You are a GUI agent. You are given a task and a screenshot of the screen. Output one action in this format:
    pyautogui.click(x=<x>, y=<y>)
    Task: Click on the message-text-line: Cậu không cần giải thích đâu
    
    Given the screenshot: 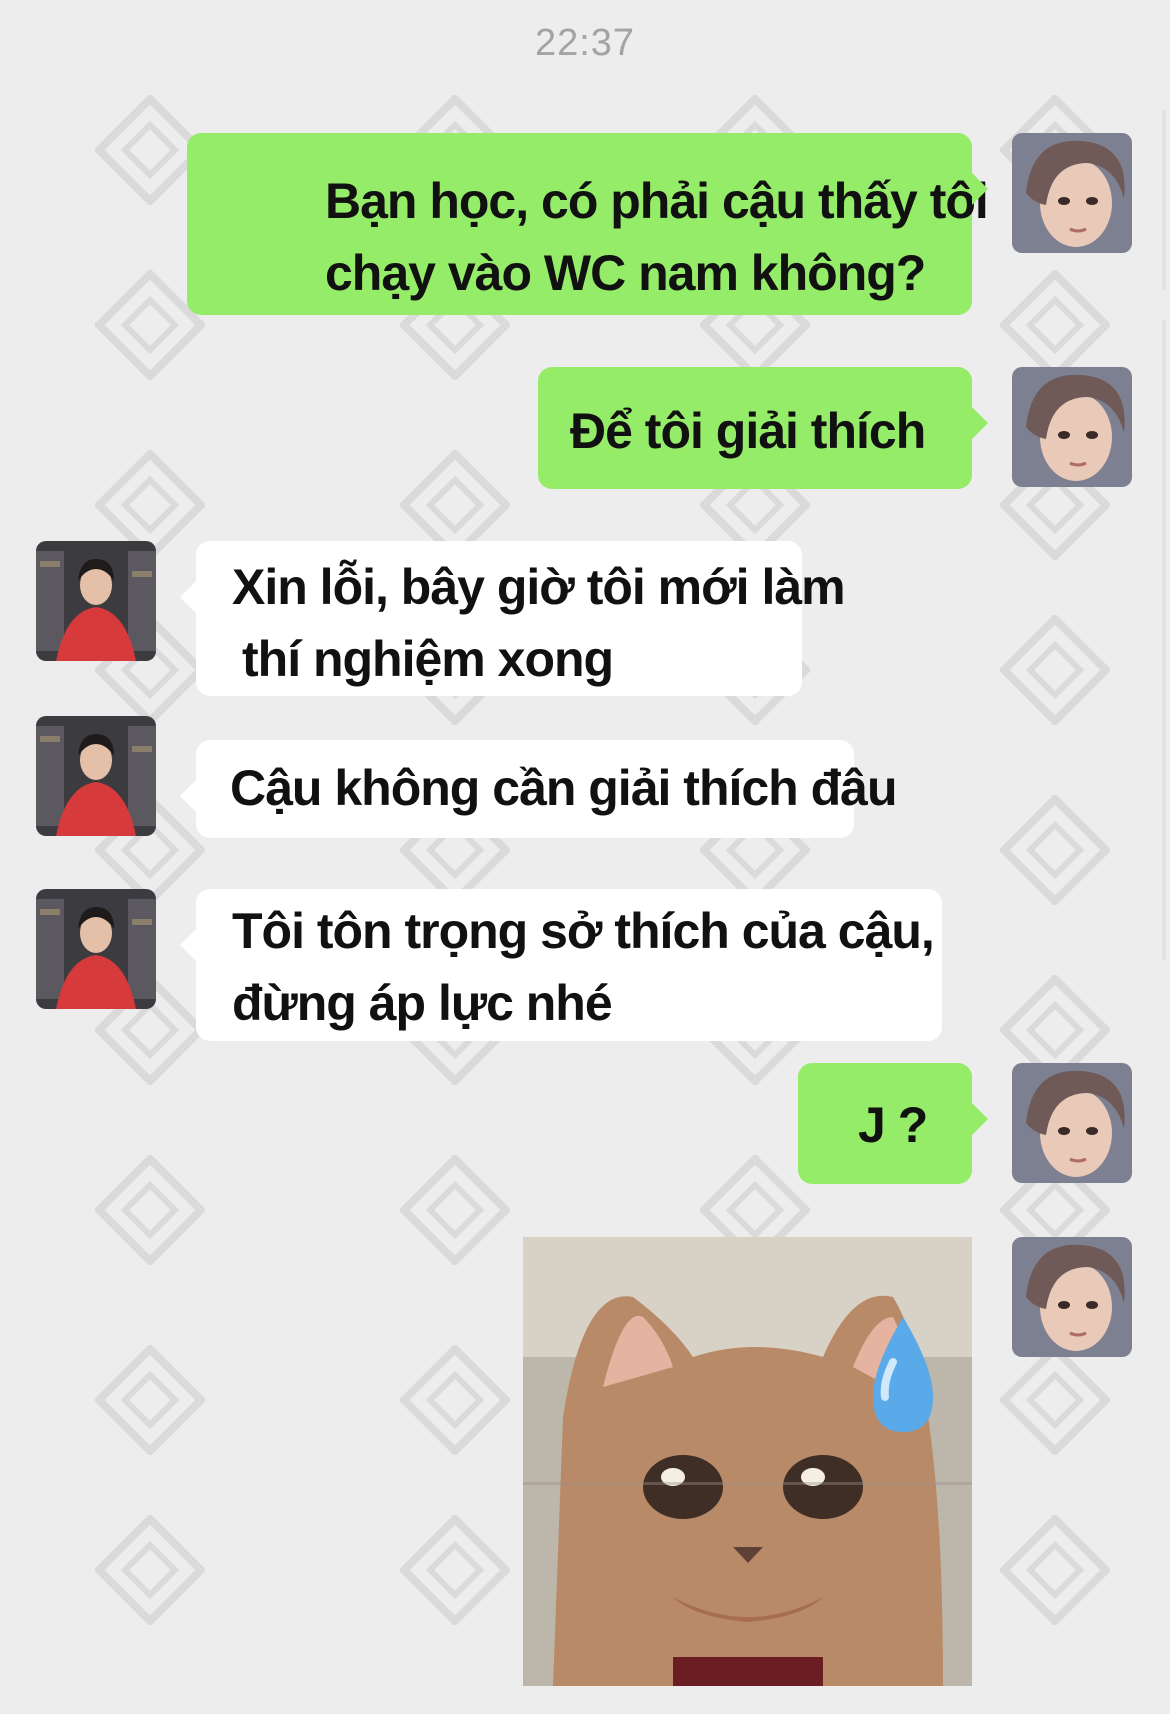 What is the action you would take?
    pyautogui.click(x=564, y=788)
    